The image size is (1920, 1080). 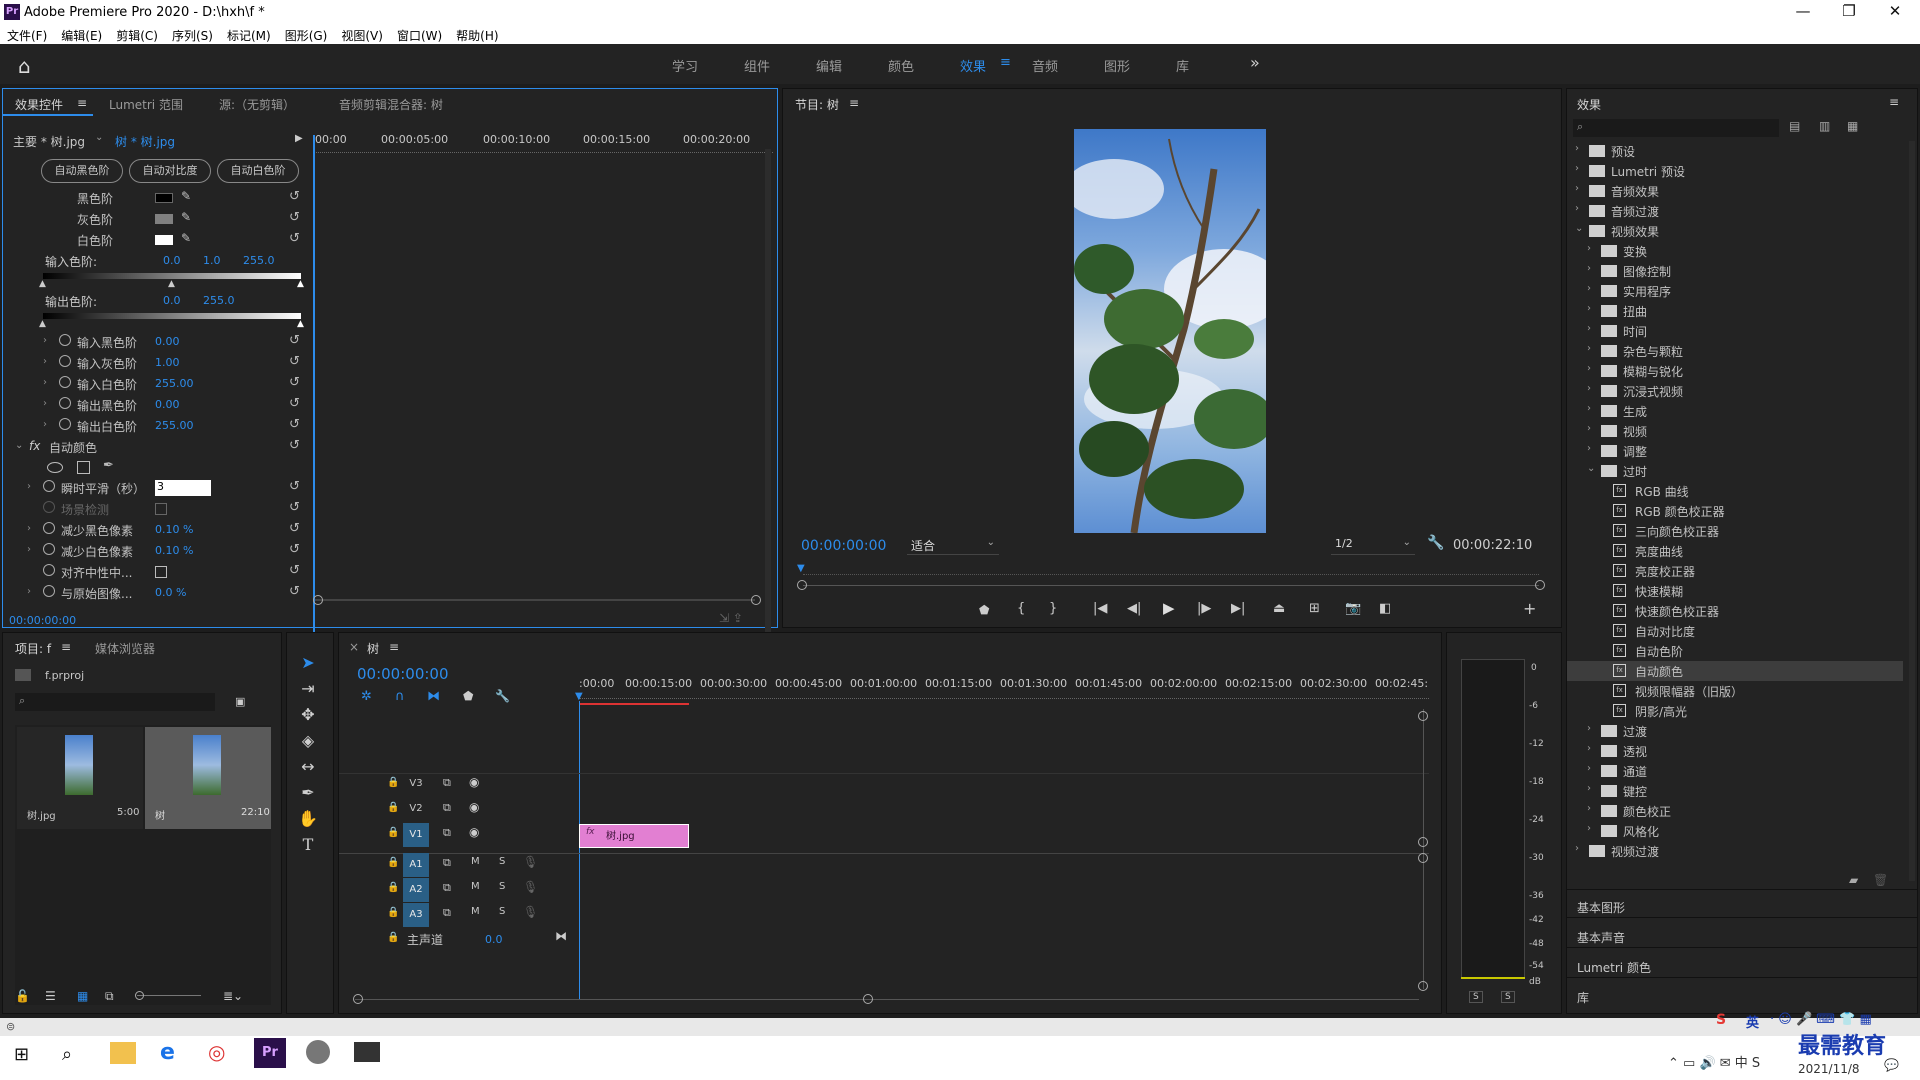 What do you see at coordinates (108, 465) in the screenshot?
I see `pen-mask-icon: ✒` at bounding box center [108, 465].